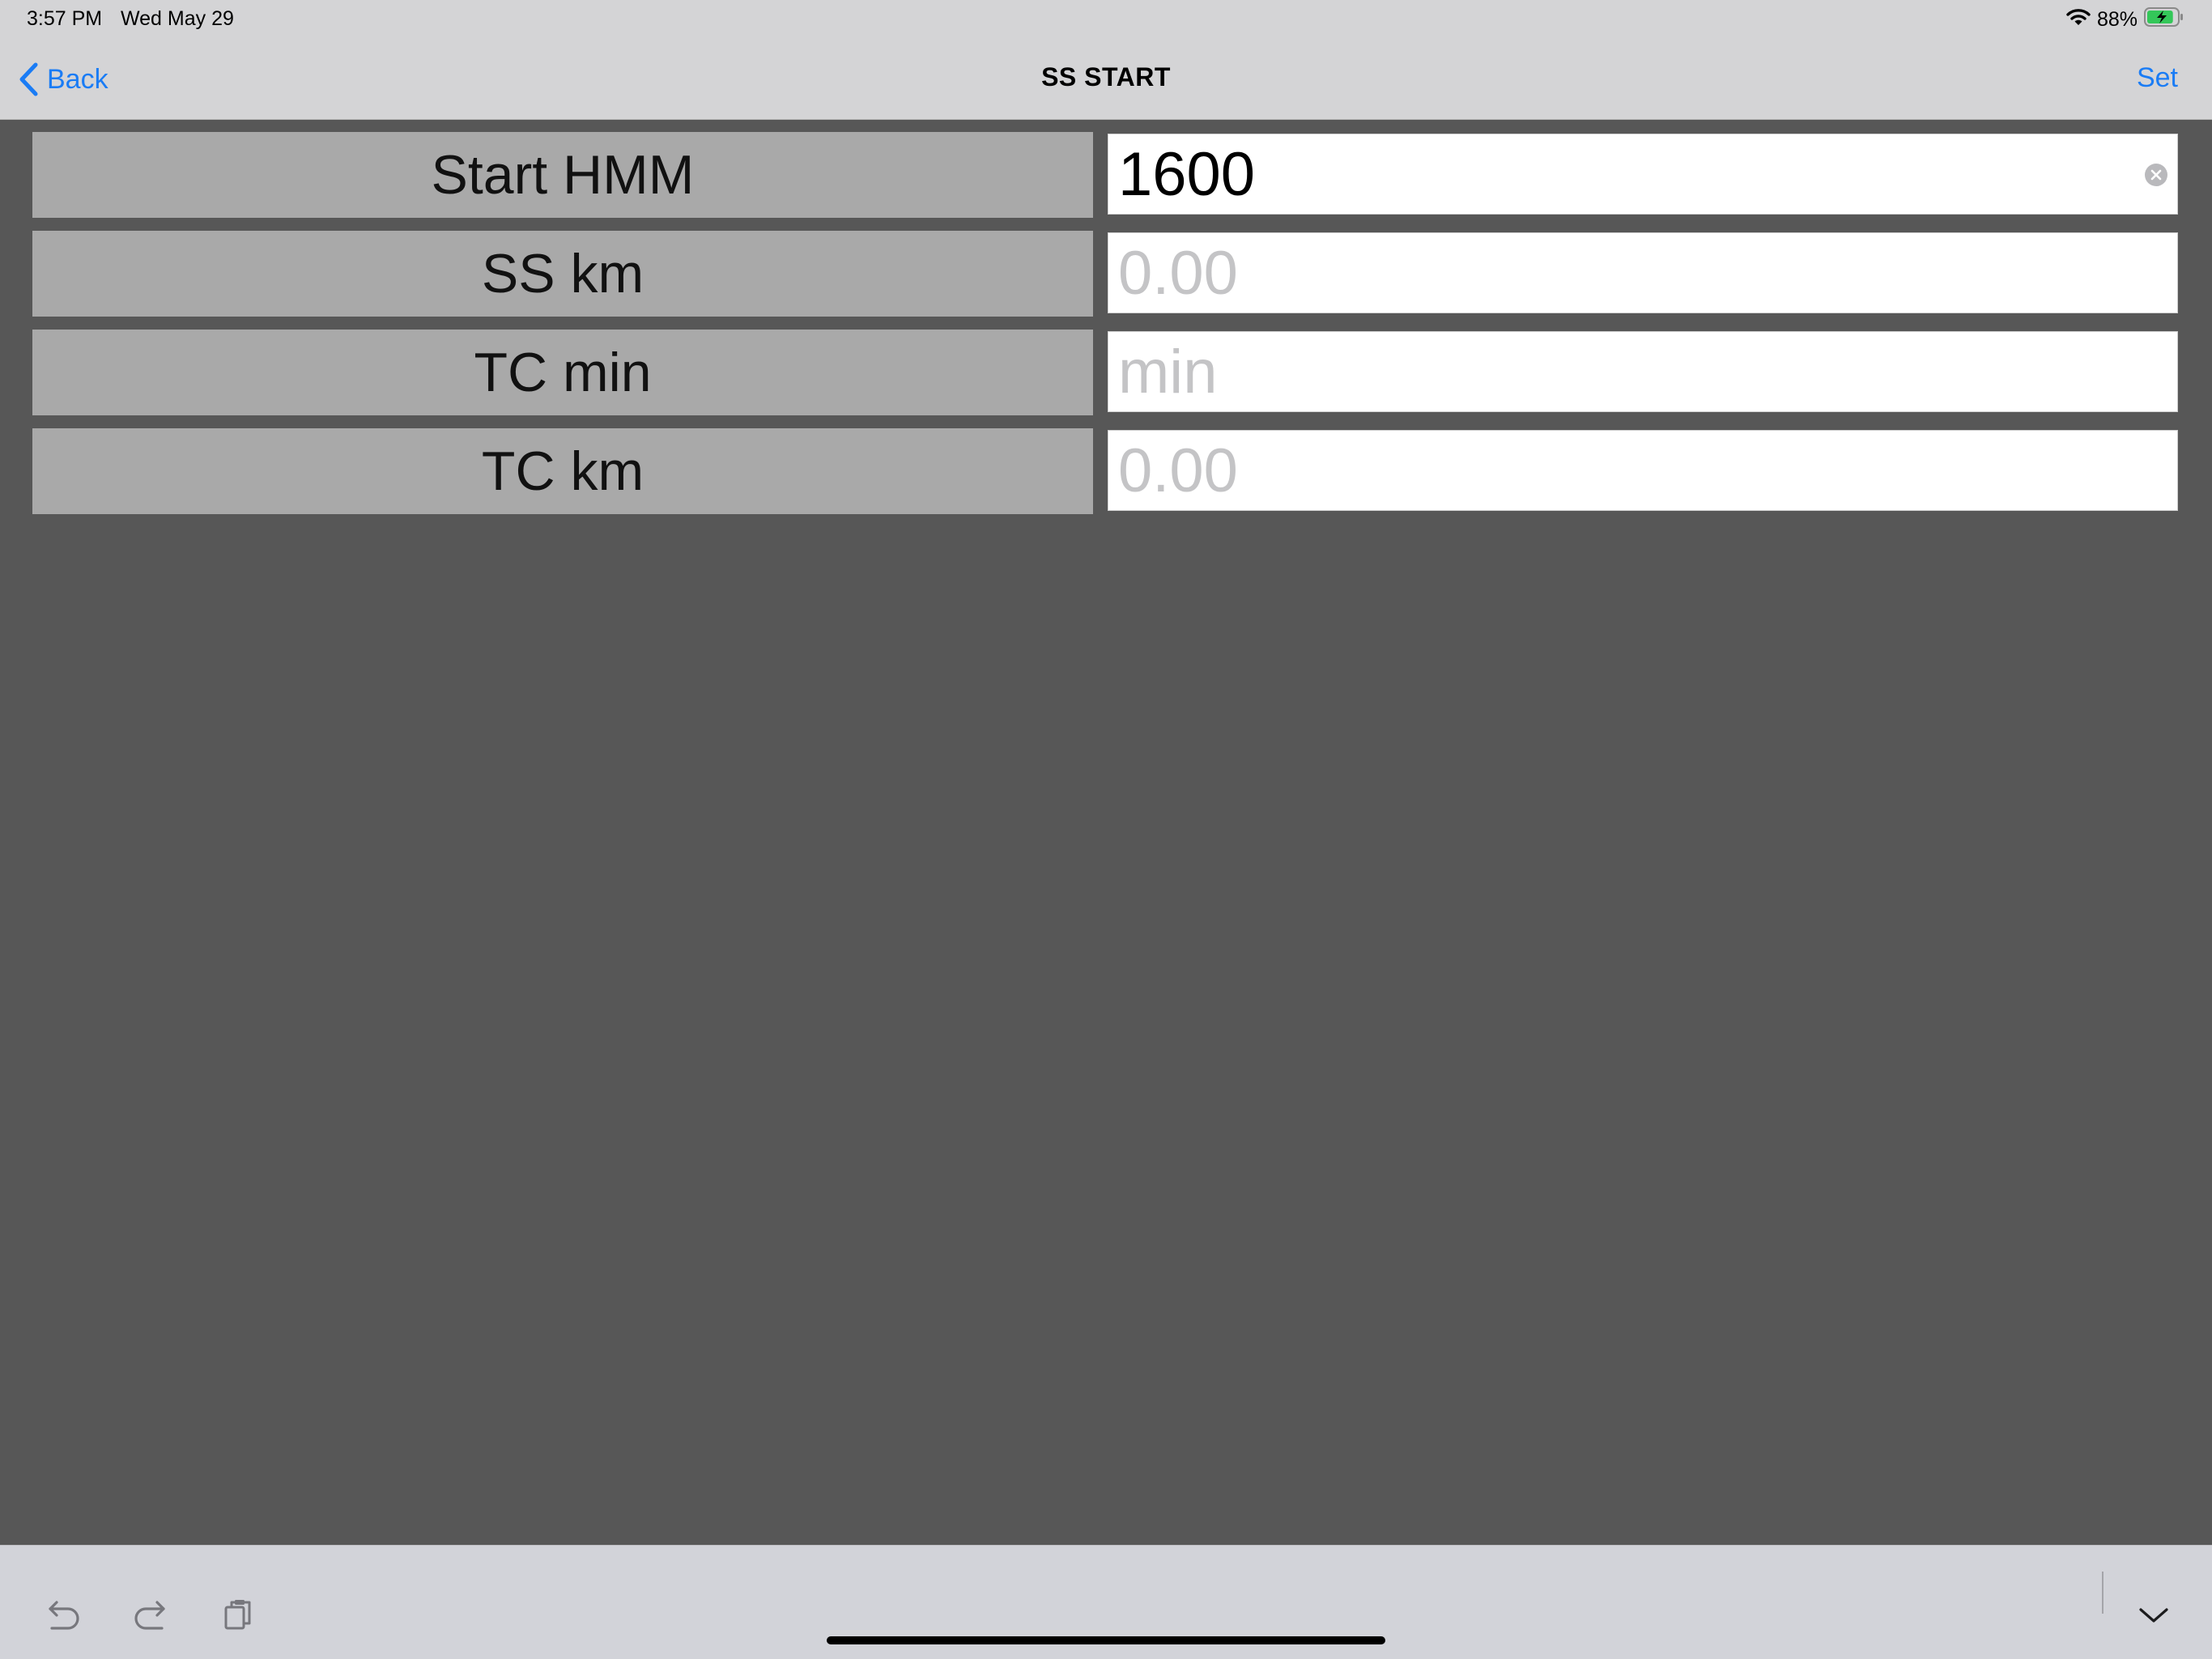 The image size is (2212, 1659). What do you see at coordinates (178, 19) in the screenshot?
I see `status-date: Wed May 29` at bounding box center [178, 19].